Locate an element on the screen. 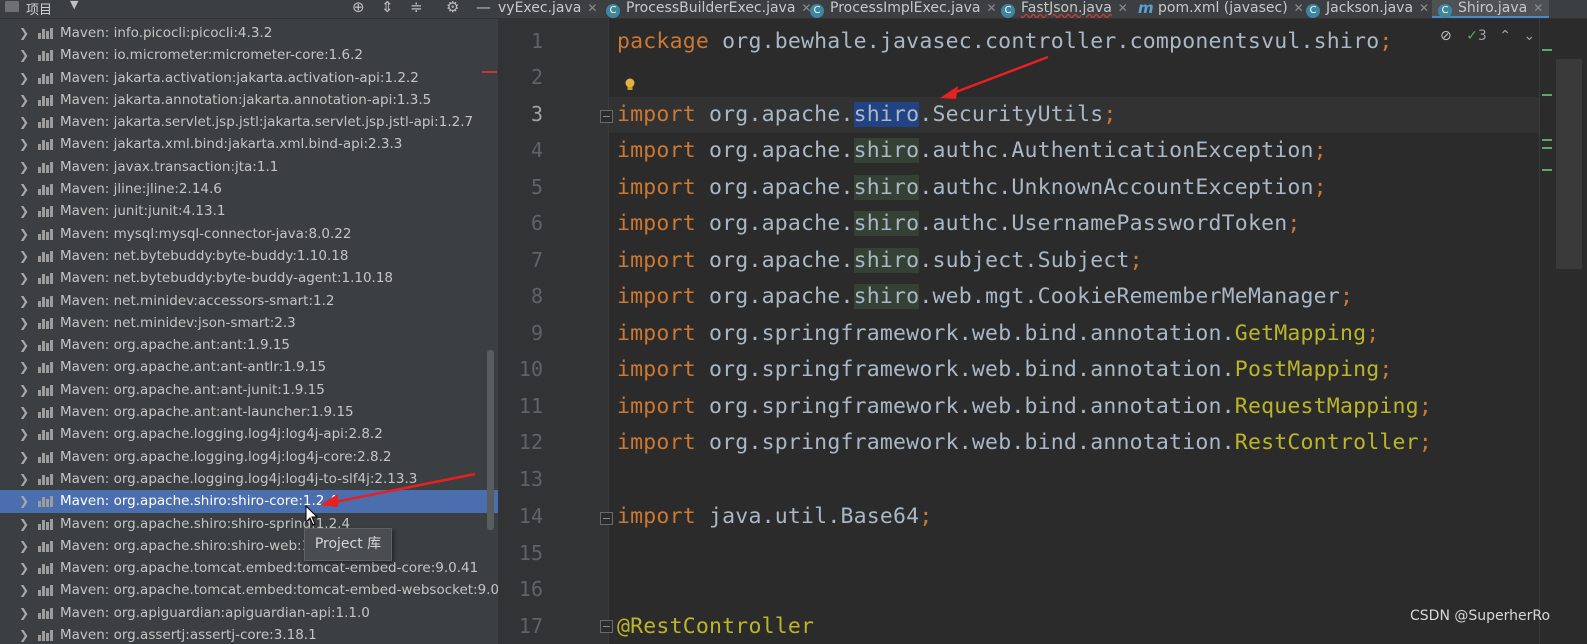 Image resolution: width=1587 pixels, height=644 pixels. tab-processimplexec: C ProcessImplExec.java ✕ is located at coordinates (903, 9).